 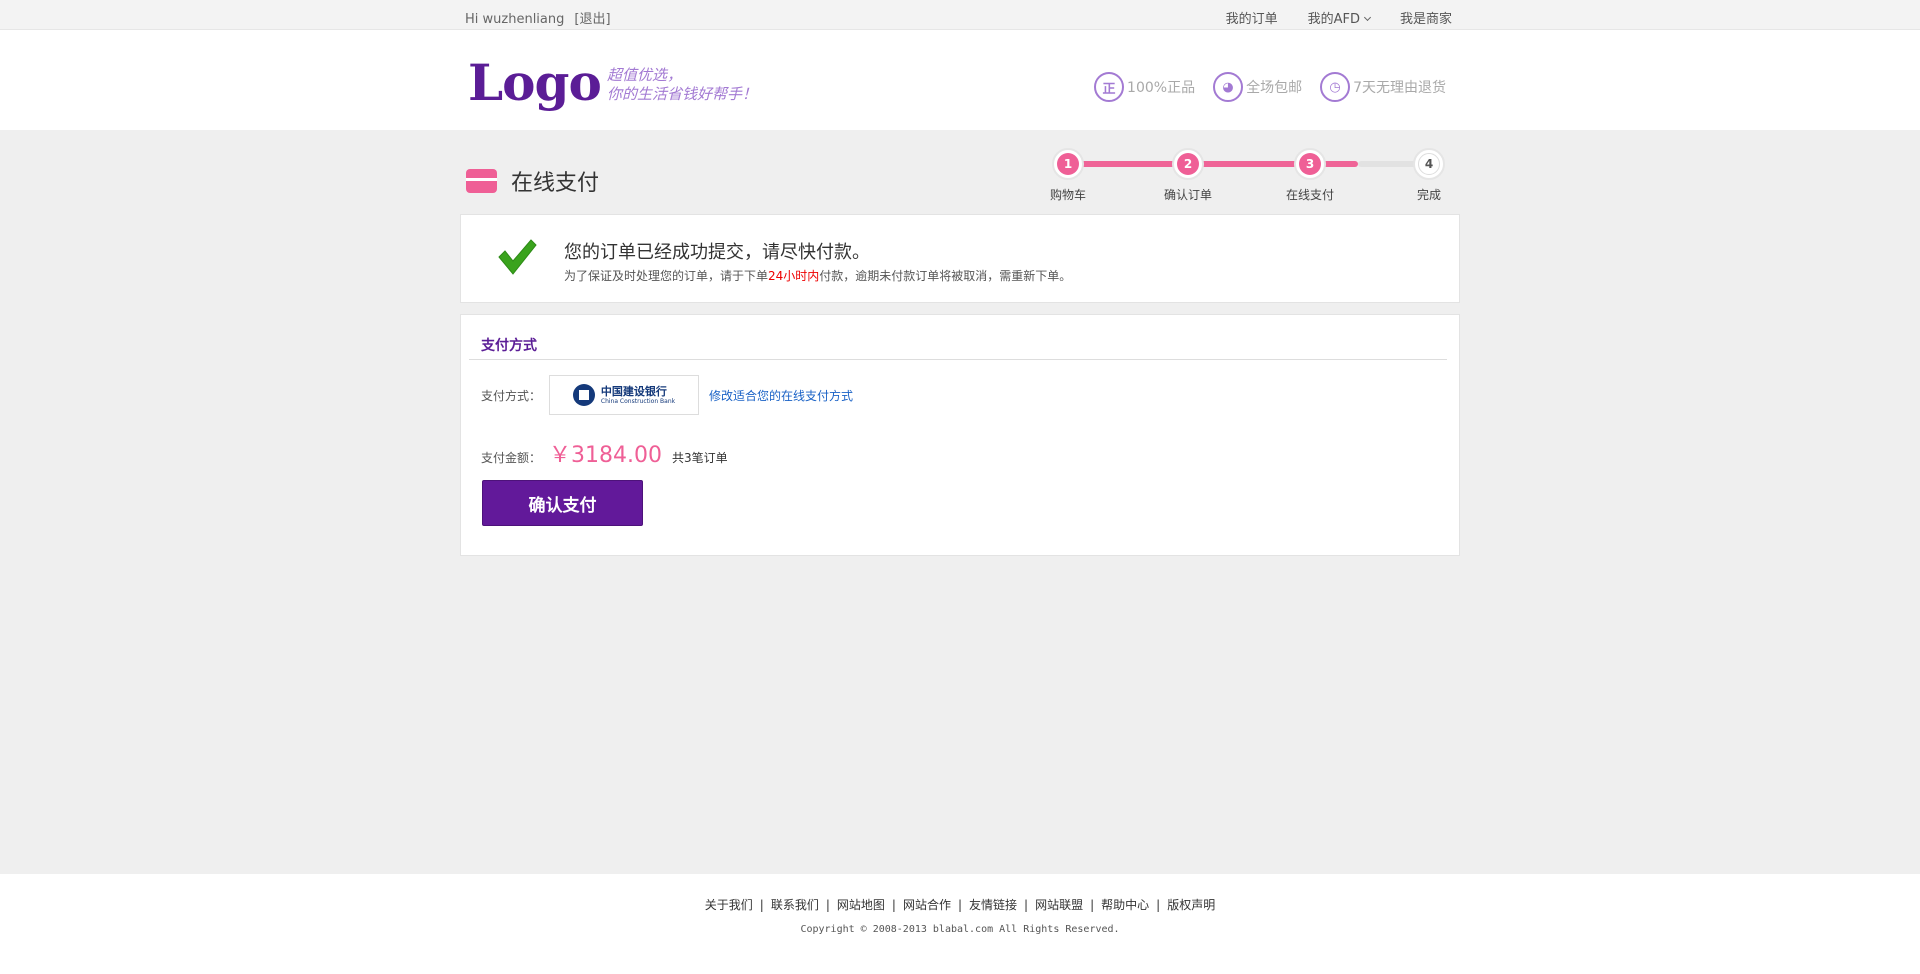 I want to click on note-text: 付款，逾期未付款订单将被取消，需重新下单。, so click(x=945, y=276).